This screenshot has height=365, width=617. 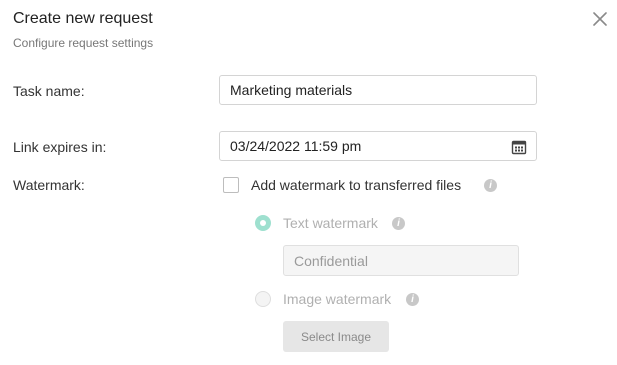 I want to click on link-expires-label: Link expires in:, so click(x=60, y=147).